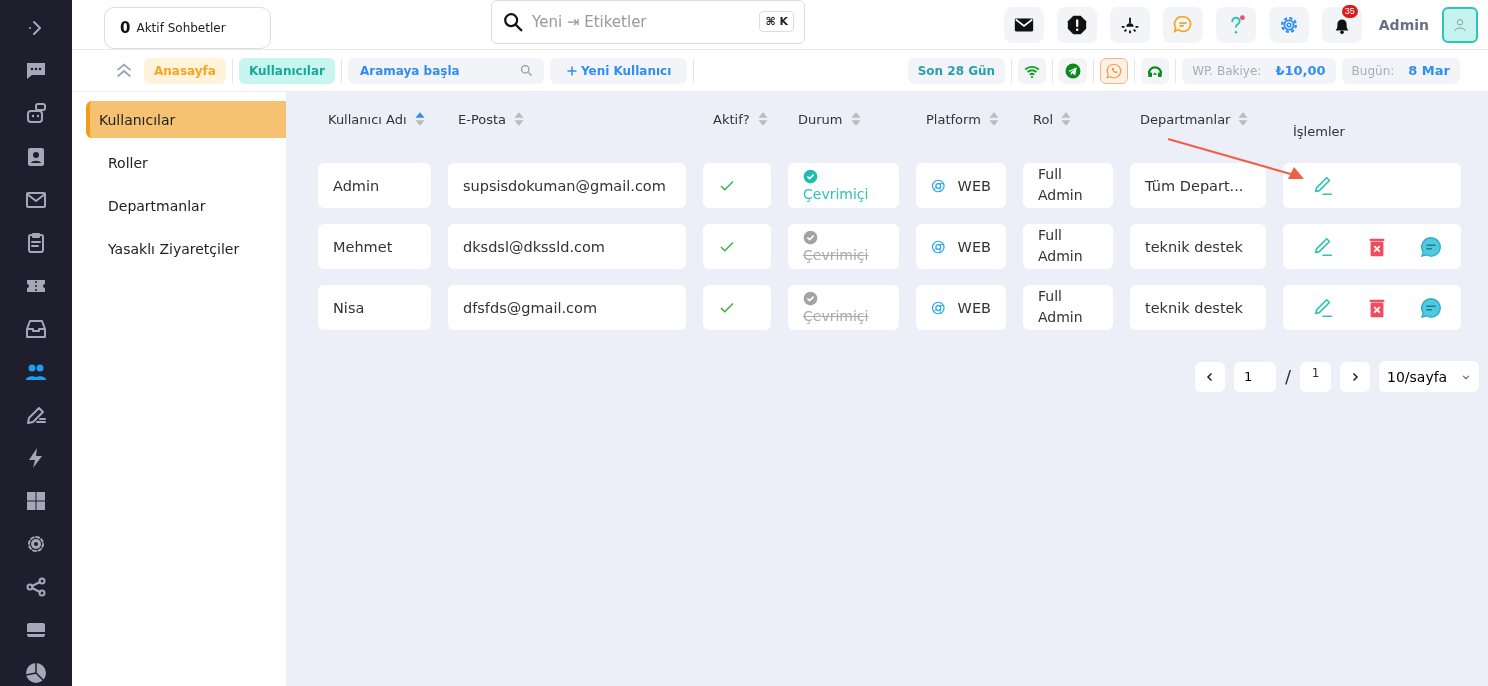 This screenshot has height=686, width=1488. I want to click on email-cell: dfsfds@gmail.com, so click(567, 307).